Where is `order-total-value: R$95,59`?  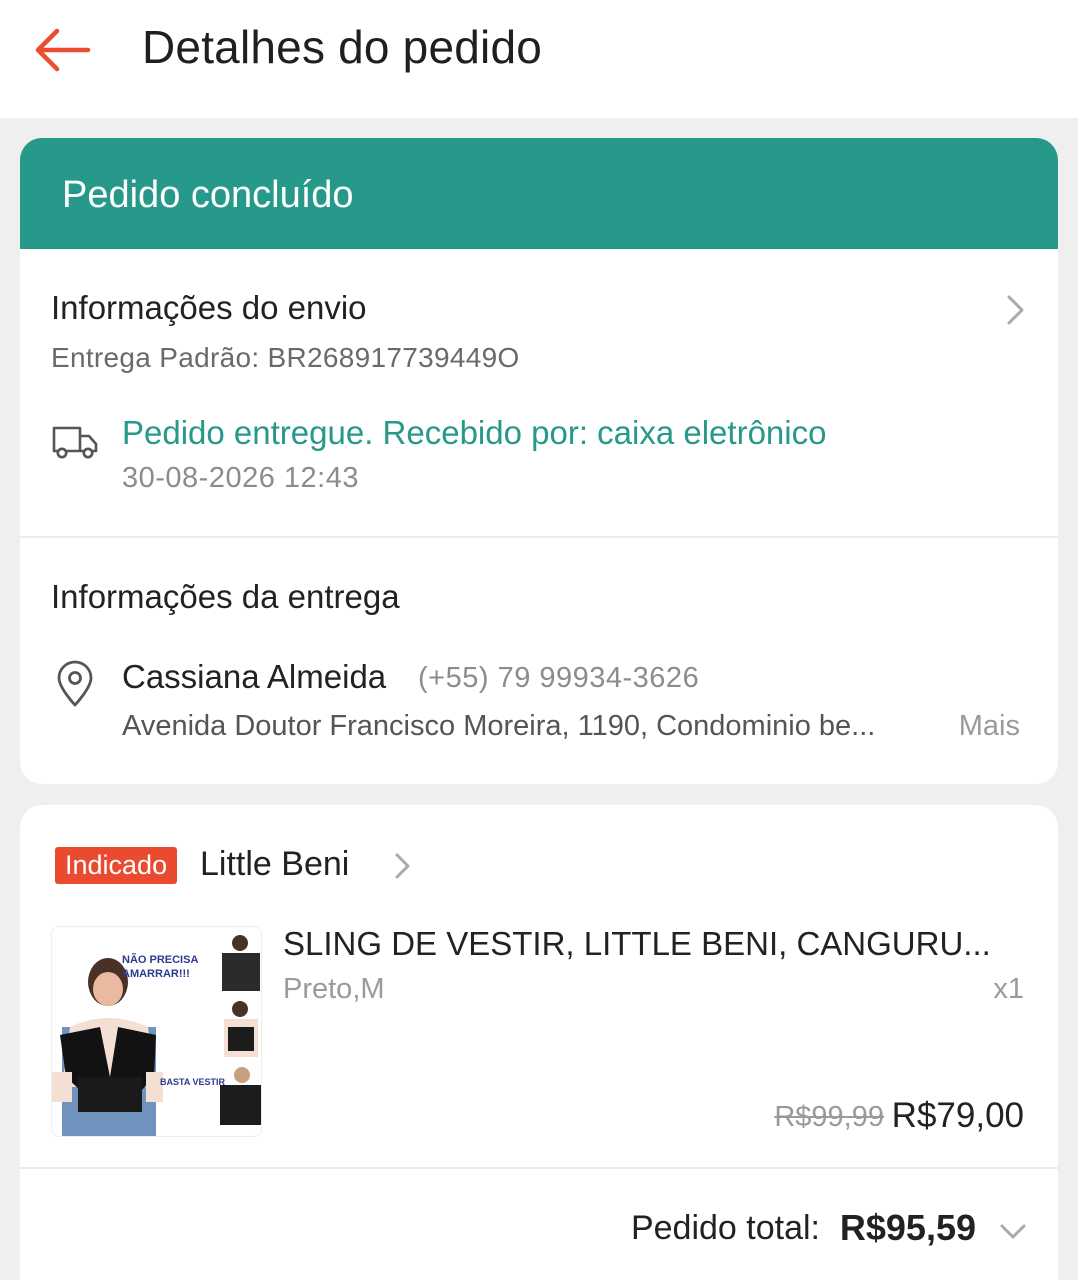 order-total-value: R$95,59 is located at coordinates (907, 1227).